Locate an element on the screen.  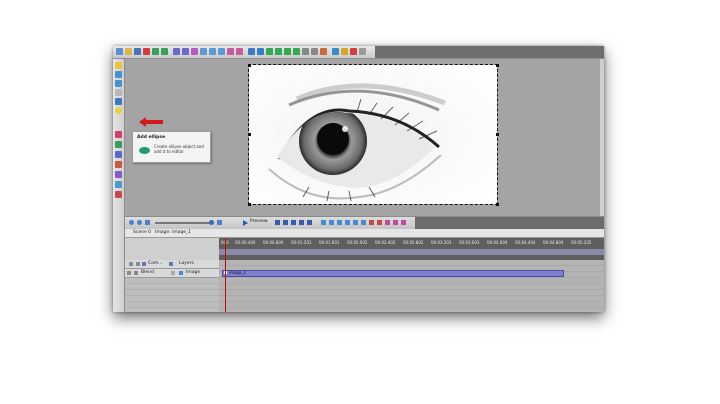
zoom-slider is located at coordinates (183, 223).